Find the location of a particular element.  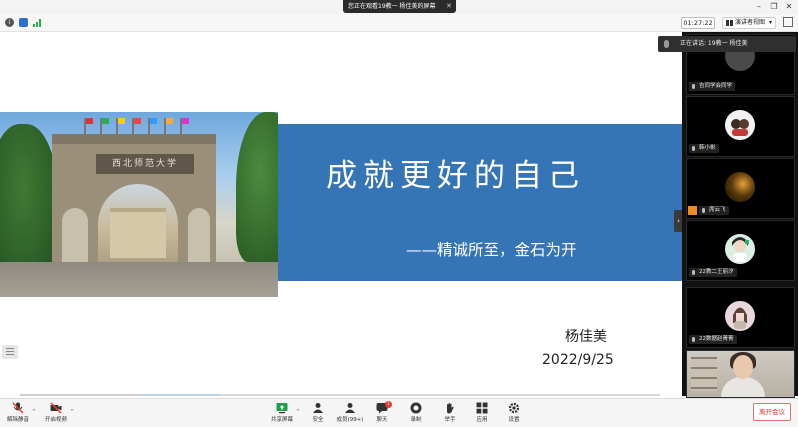

meeting-timer: 01:27:22 is located at coordinates (698, 23).